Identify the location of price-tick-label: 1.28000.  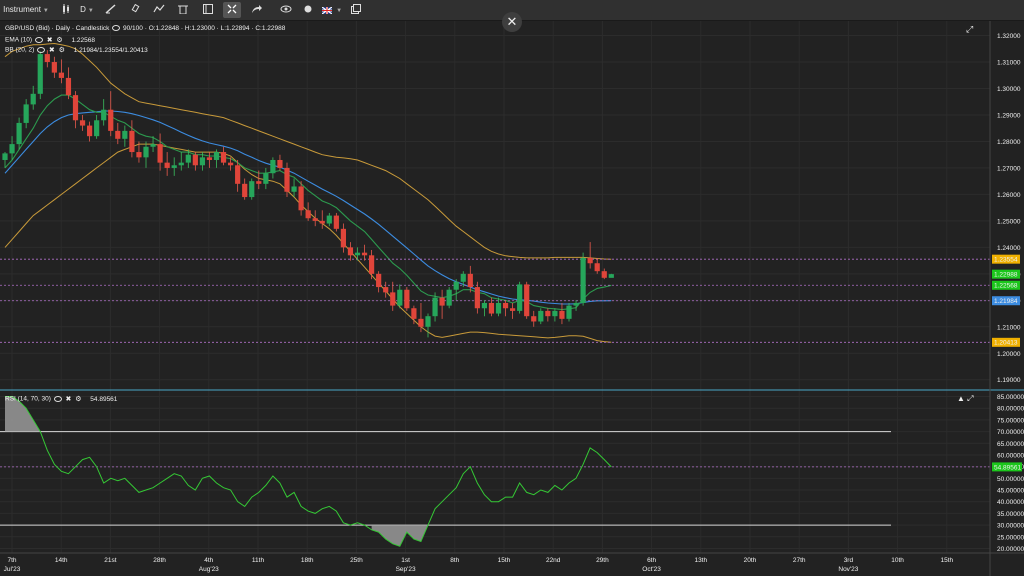
(1009, 142).